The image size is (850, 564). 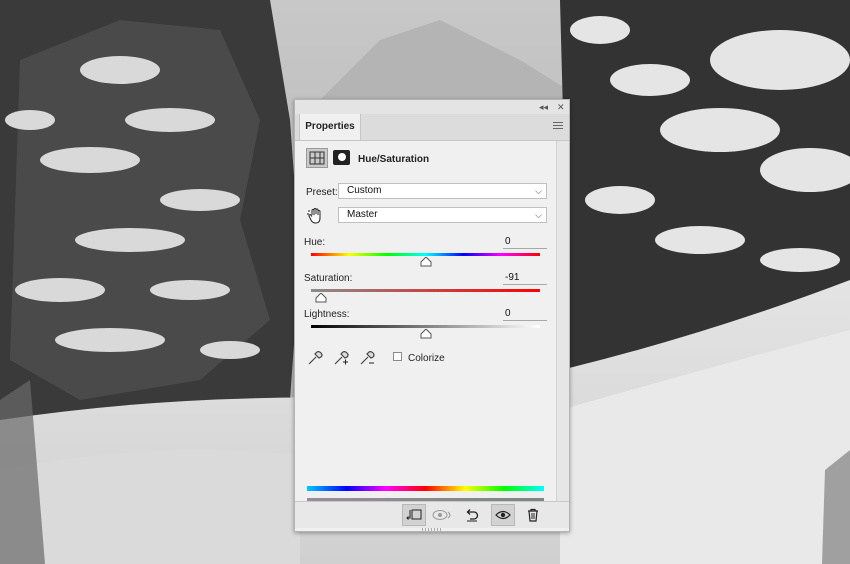 What do you see at coordinates (561, 107) in the screenshot?
I see `close-icon: ✕` at bounding box center [561, 107].